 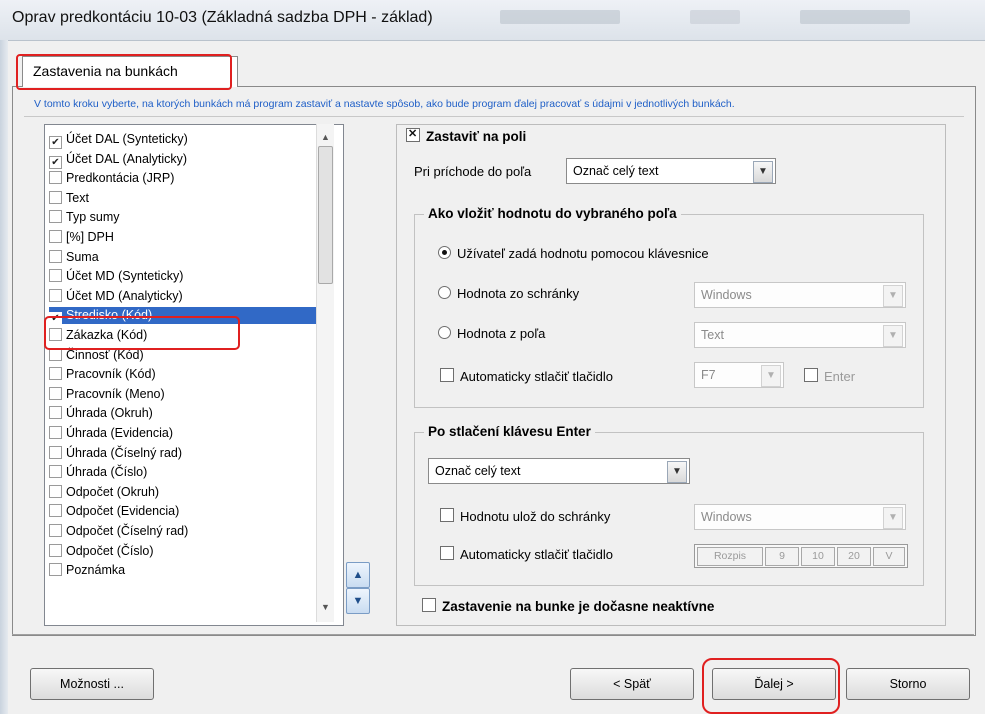 I want to click on after-auto-press-label: Automaticky stlačiť tlačidlo, so click(x=536, y=554).